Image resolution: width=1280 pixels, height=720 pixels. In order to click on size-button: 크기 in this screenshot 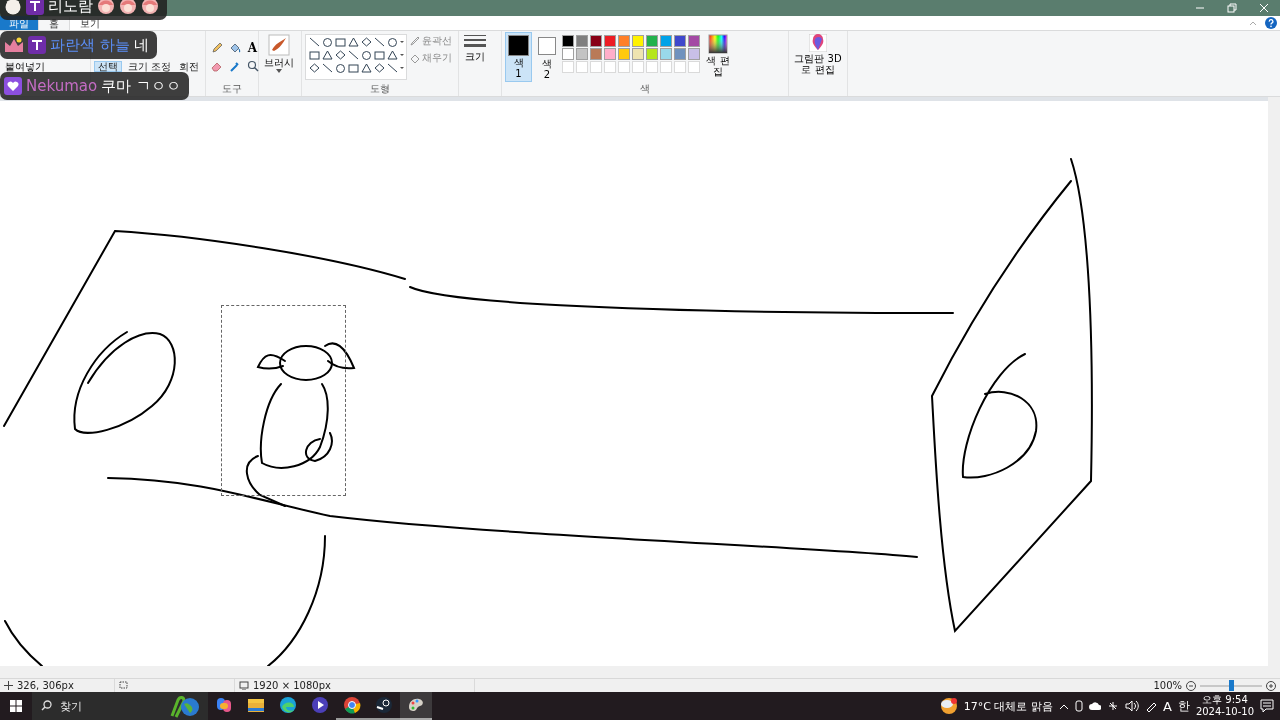, I will do `click(475, 48)`.